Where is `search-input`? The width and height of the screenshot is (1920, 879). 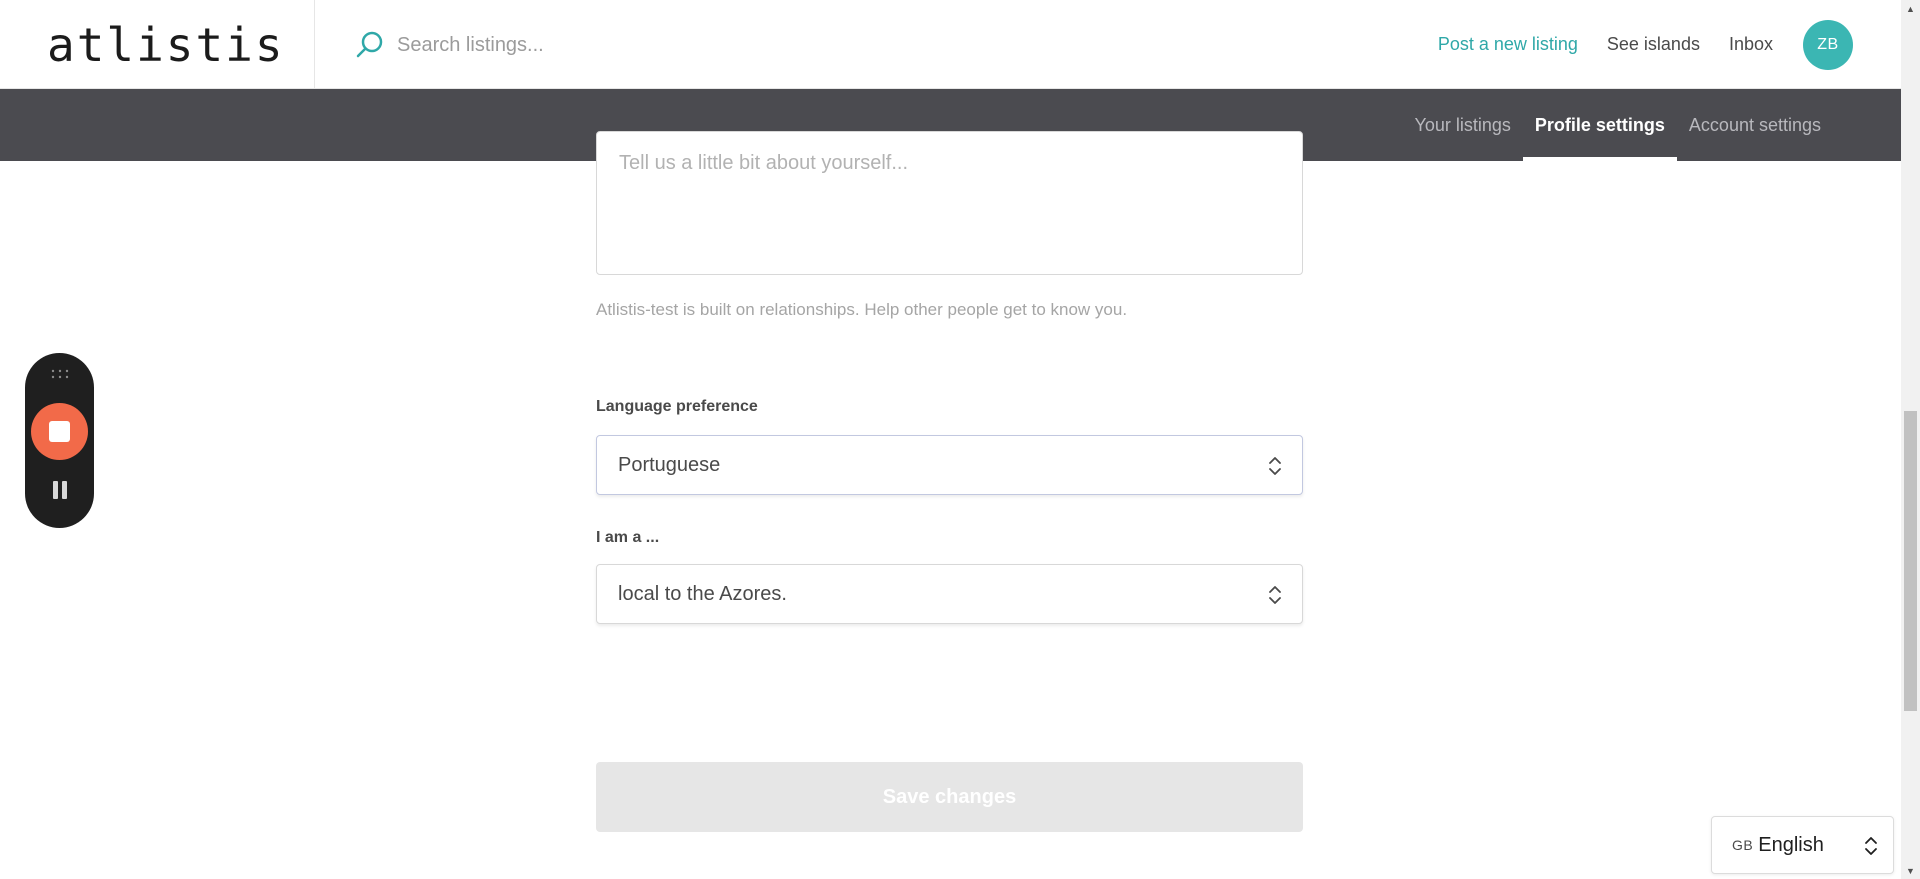
search-input is located at coordinates (647, 45).